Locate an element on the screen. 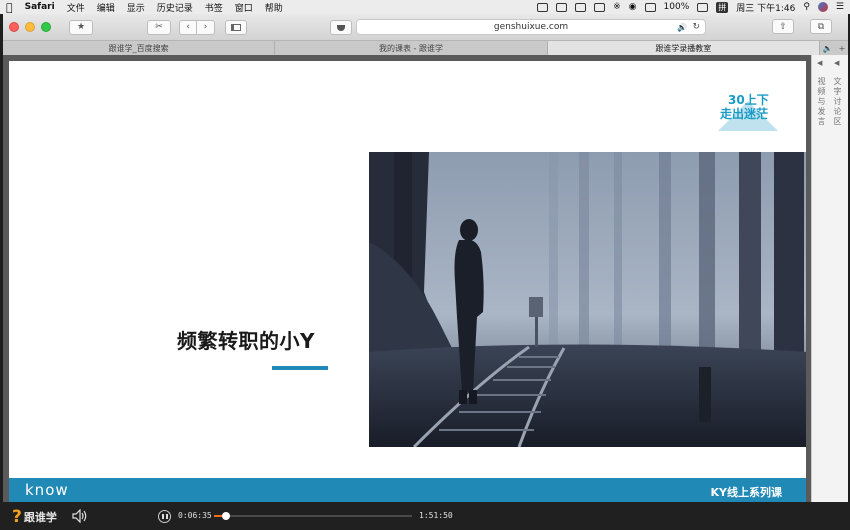 The width and height of the screenshot is (850, 530). input-method-indicator: 拼 is located at coordinates (722, 7).